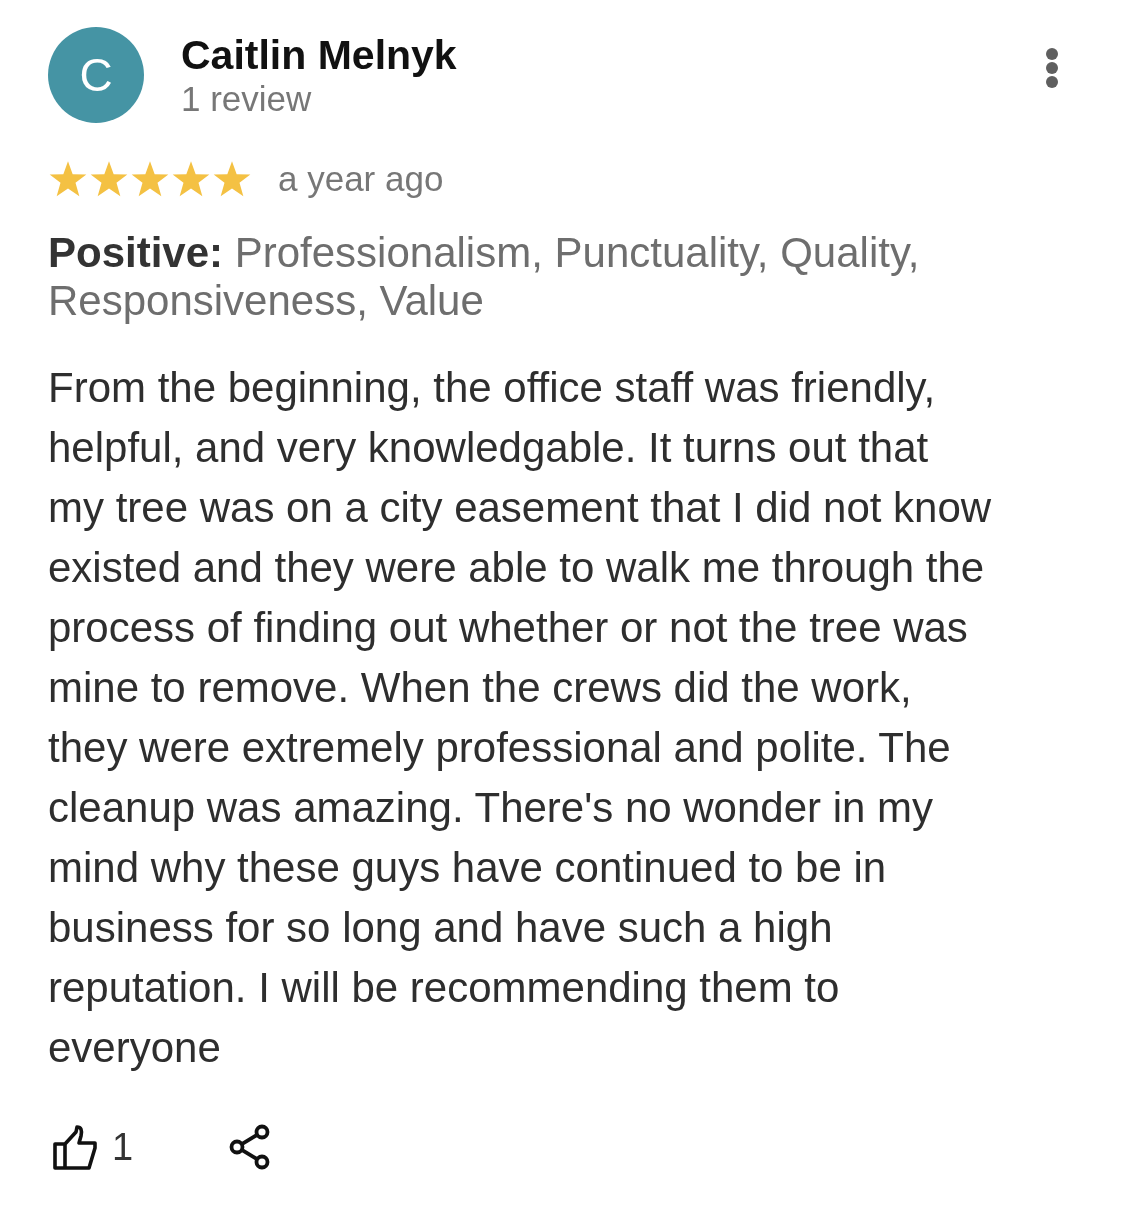  Describe the element at coordinates (247, 99) in the screenshot. I see `review-count: 1 review` at that location.